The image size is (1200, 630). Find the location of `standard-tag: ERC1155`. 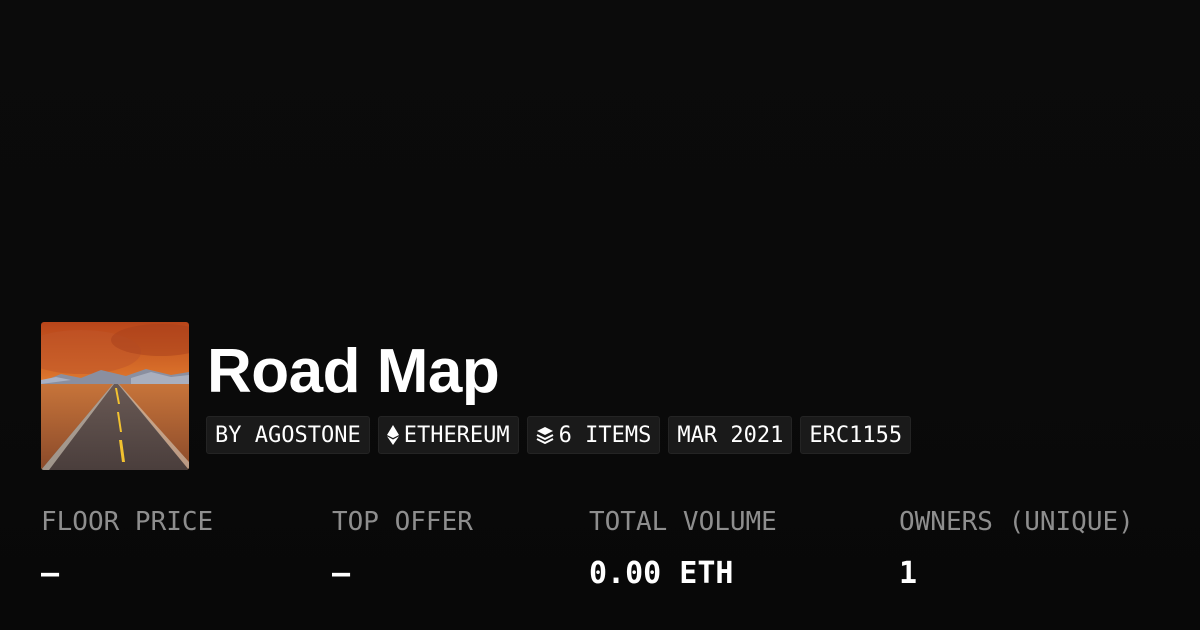

standard-tag: ERC1155 is located at coordinates (856, 435).